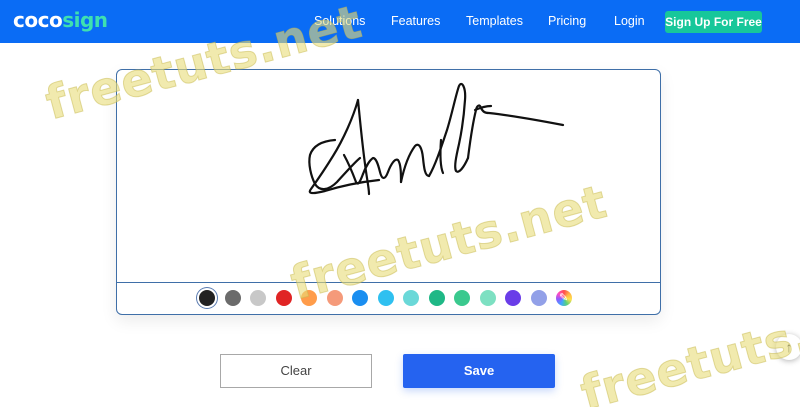 The width and height of the screenshot is (800, 407). Describe the element at coordinates (538, 298) in the screenshot. I see `color-swatch-lavender` at that location.